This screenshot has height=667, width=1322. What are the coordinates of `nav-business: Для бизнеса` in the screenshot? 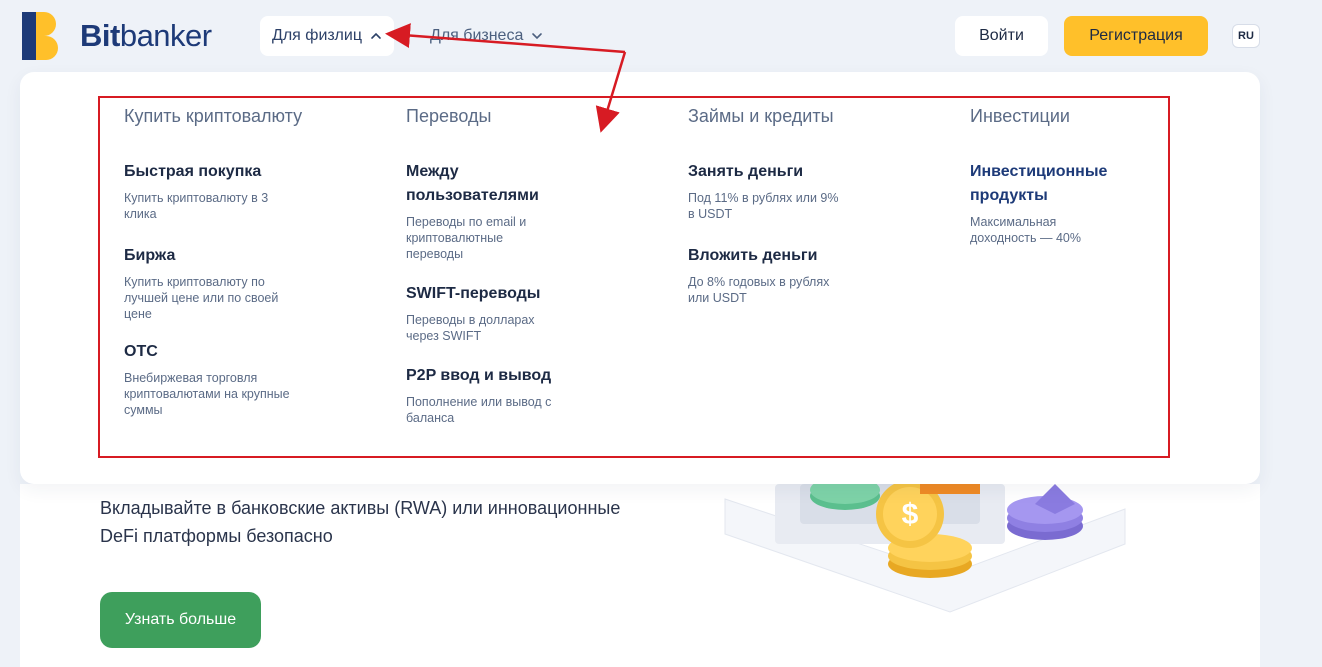 It's located at (486, 36).